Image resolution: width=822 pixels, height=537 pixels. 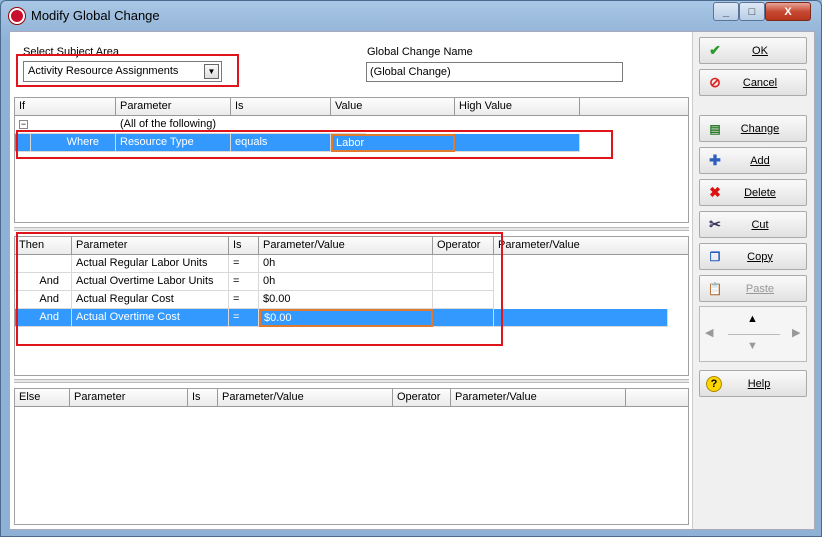 I want to click on subject-area-dropdown: Activity Resource Assignments ▼, so click(x=122, y=71).